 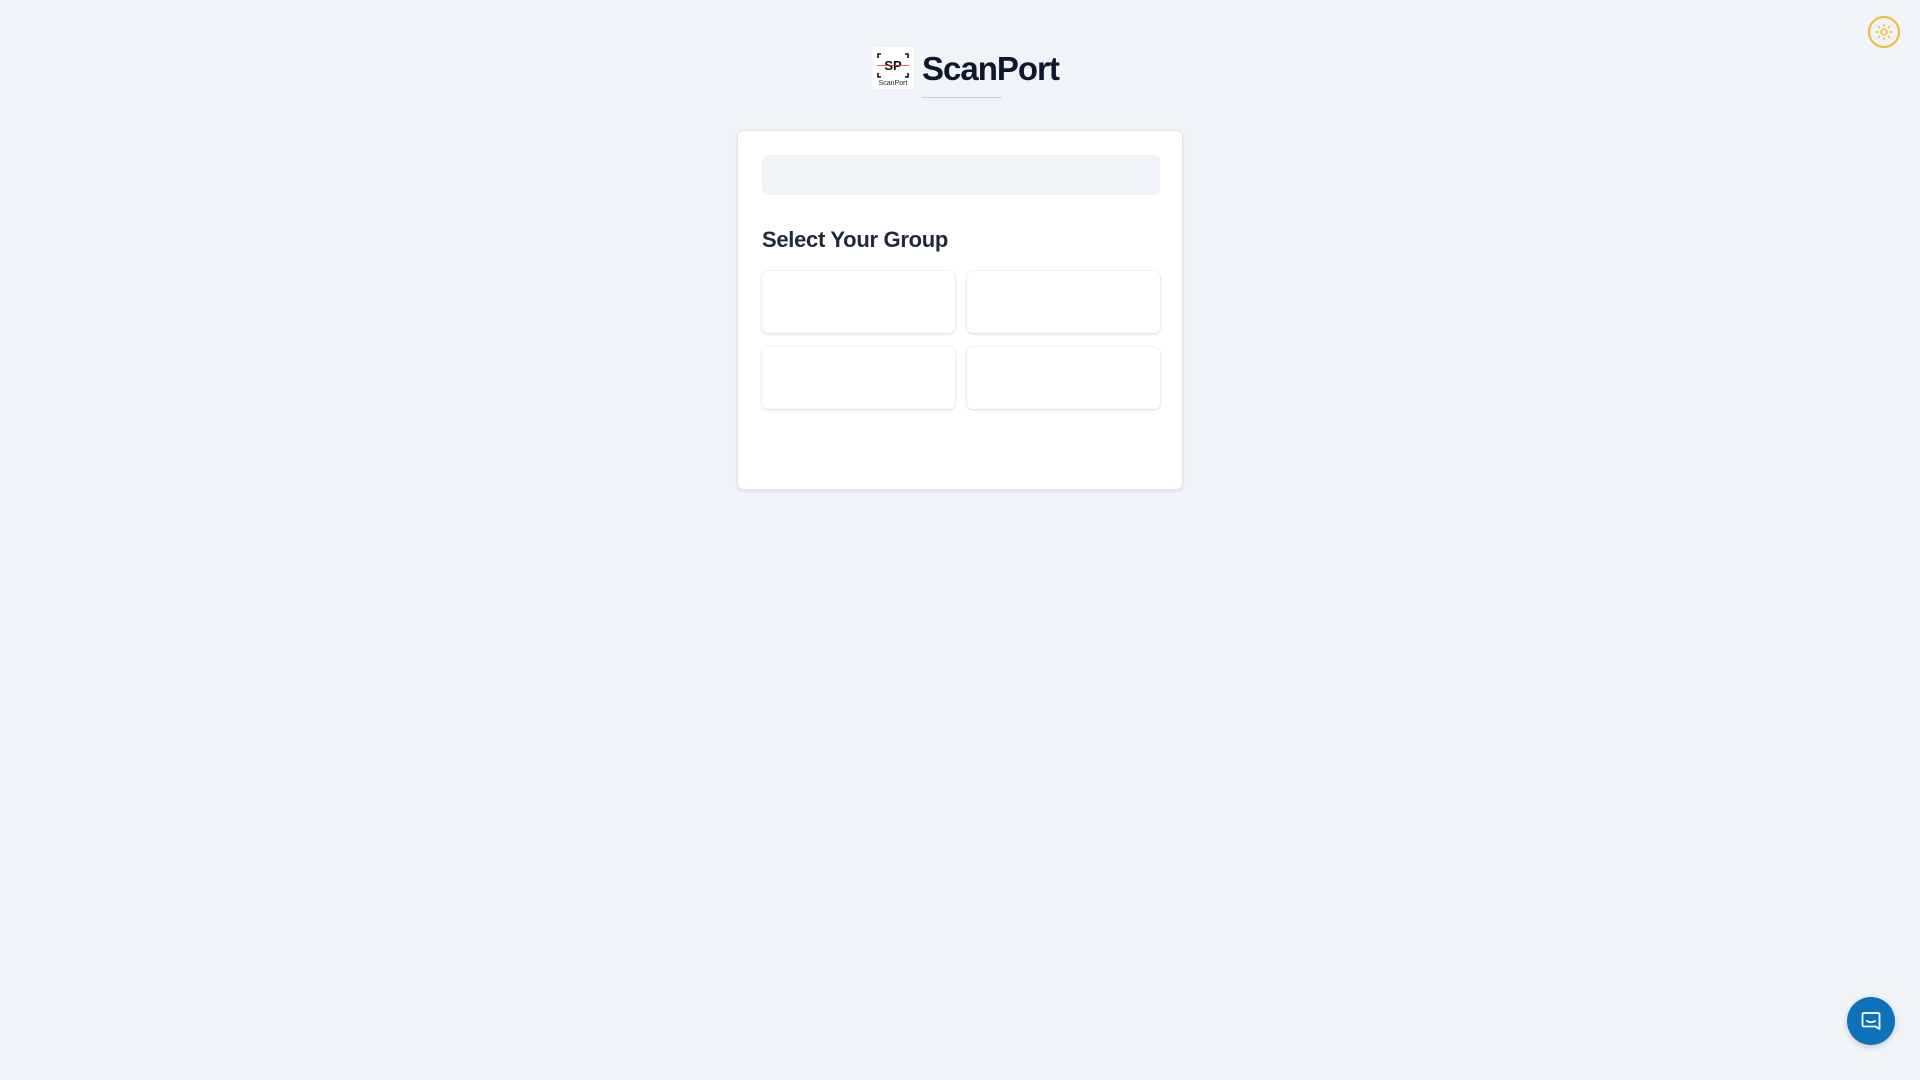 I want to click on brand-name-wrap: ScanPort, so click(x=991, y=72).